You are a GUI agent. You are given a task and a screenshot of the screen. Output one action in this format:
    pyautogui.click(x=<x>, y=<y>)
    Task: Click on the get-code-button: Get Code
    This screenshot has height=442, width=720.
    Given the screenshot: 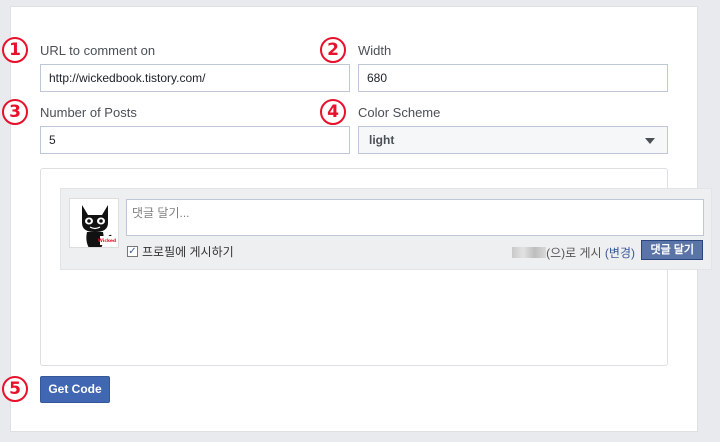 What is the action you would take?
    pyautogui.click(x=75, y=389)
    